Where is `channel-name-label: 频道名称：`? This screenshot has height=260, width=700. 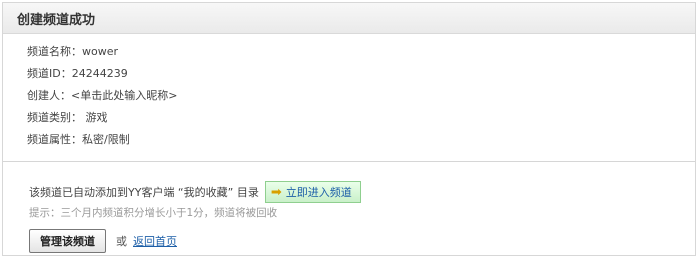
channel-name-label: 频道名称： is located at coordinates (54, 51).